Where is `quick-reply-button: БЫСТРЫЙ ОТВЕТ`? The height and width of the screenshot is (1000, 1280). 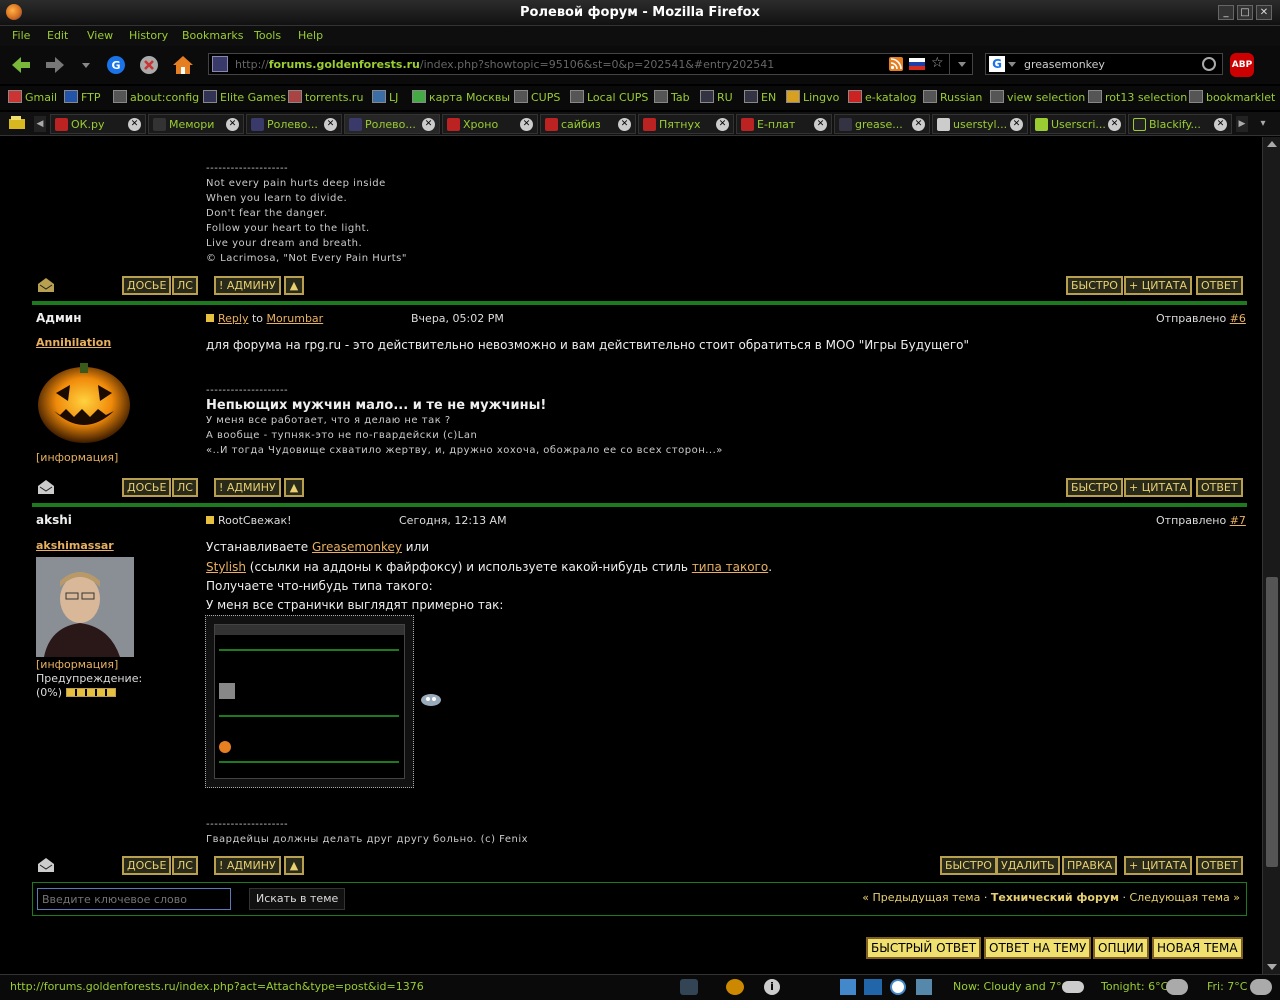
quick-reply-button: БЫСТРЫЙ ОТВЕТ is located at coordinates (924, 948).